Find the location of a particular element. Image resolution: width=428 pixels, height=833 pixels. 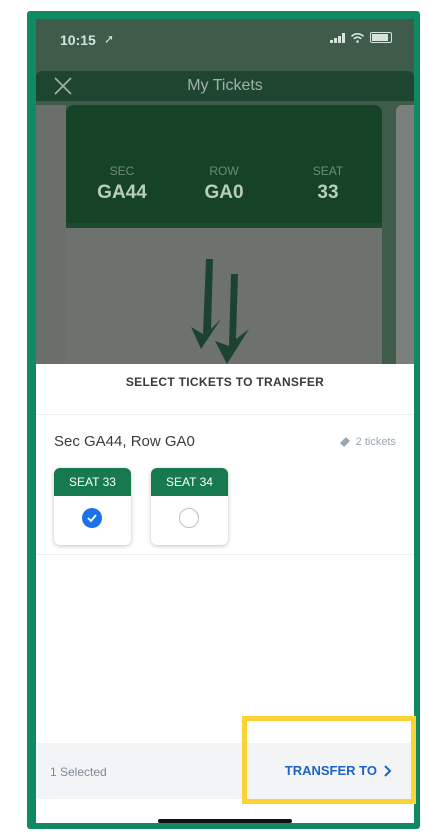

ticket-count-label: 2 tickets is located at coordinates (375, 442).